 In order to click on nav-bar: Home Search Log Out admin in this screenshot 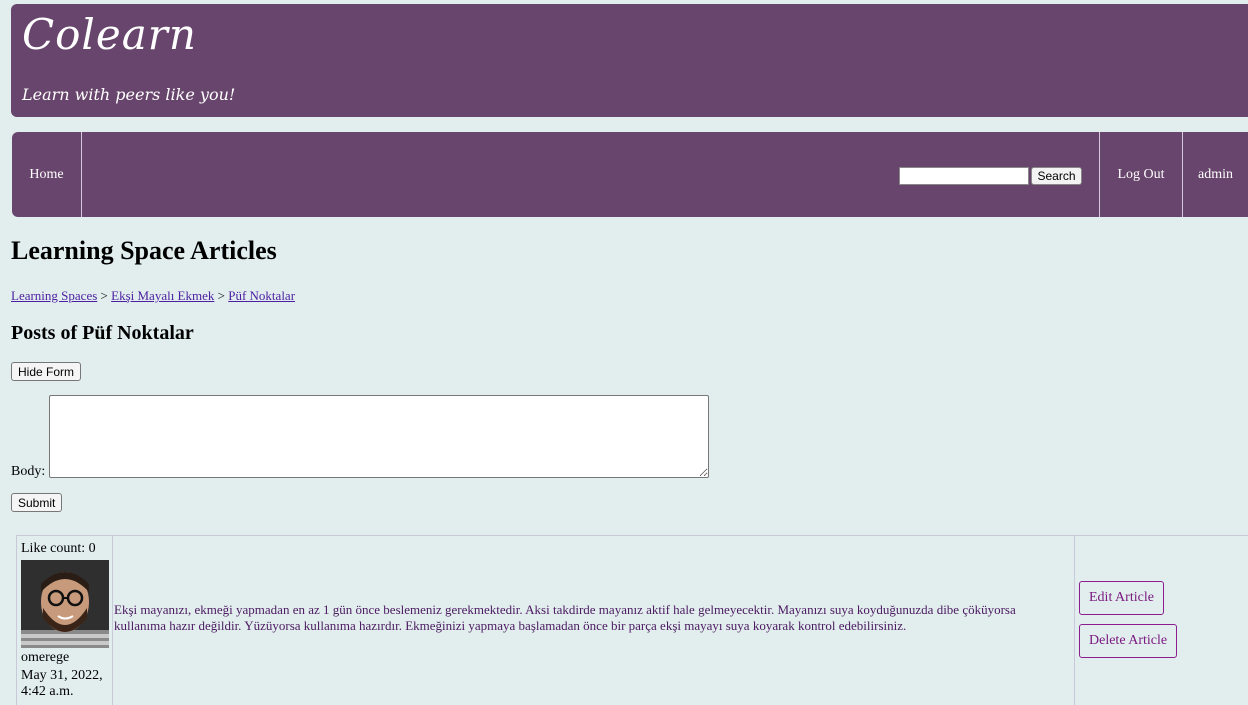, I will do `click(630, 174)`.